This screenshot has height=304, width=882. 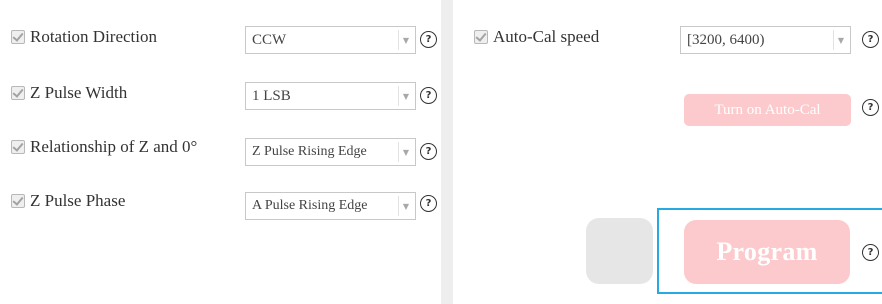 I want to click on z-pulse-phase-checkbox: Z Pulse Phase, so click(x=68, y=201).